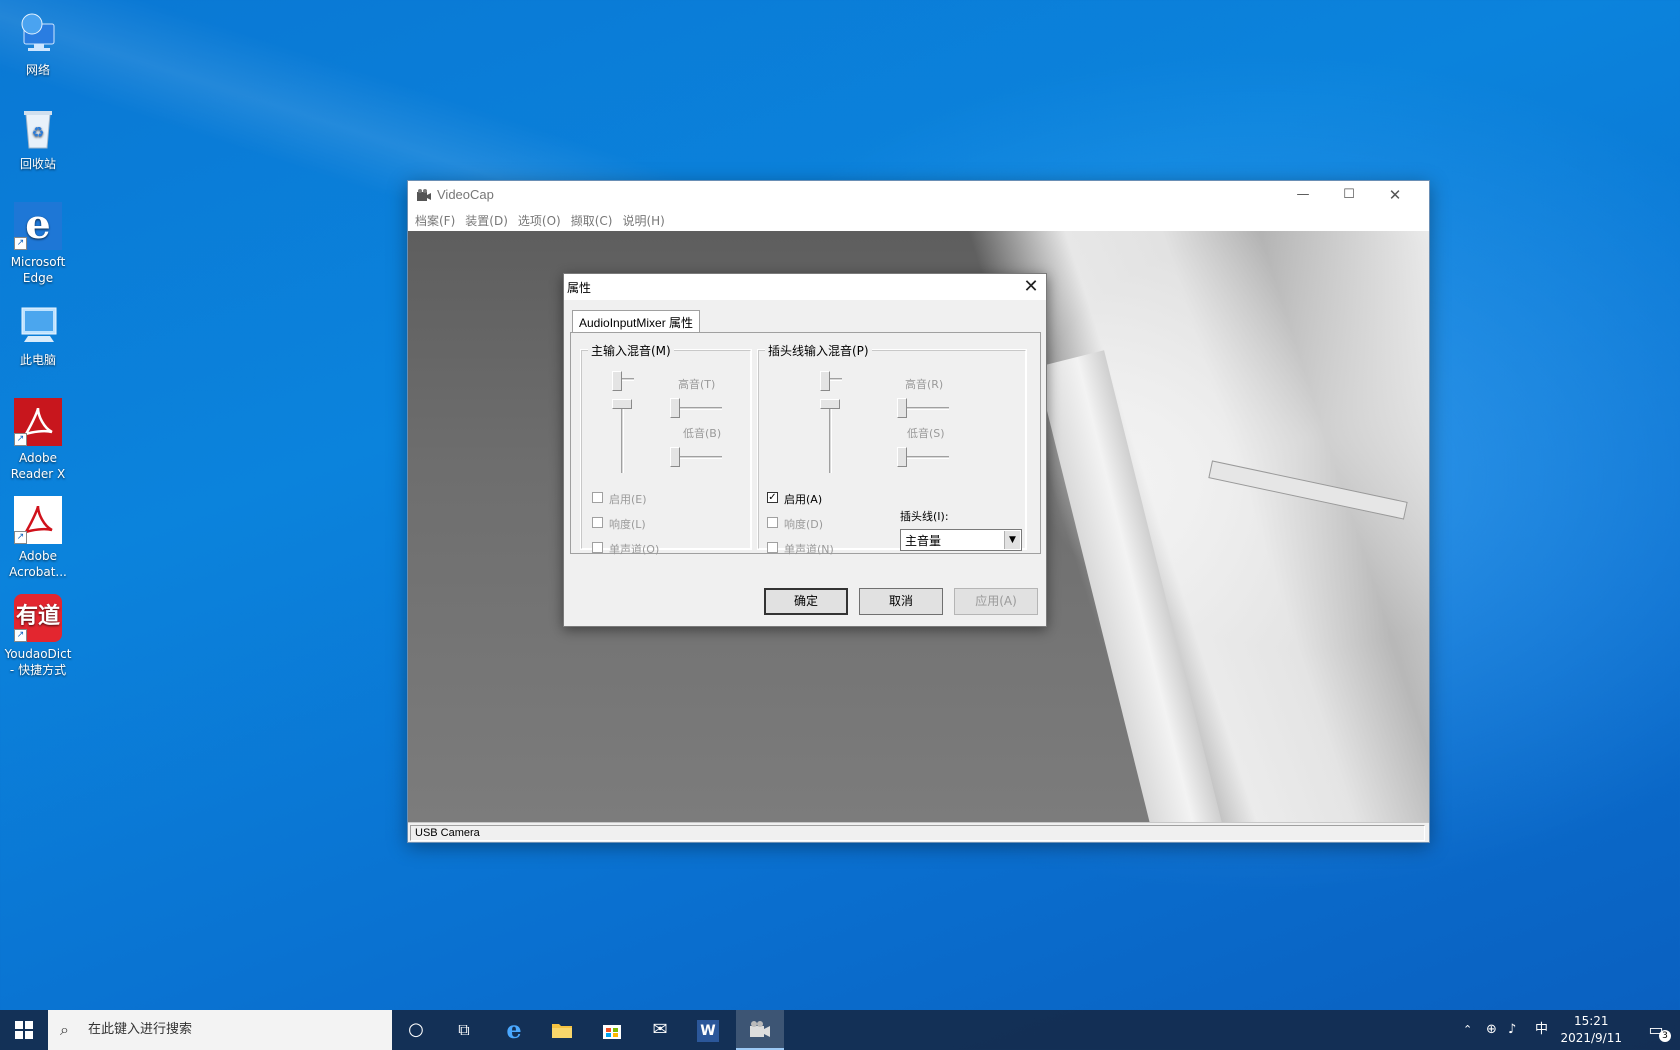 The image size is (1680, 1050). What do you see at coordinates (37, 164) in the screenshot?
I see `desktop-icon-label: 回收站` at bounding box center [37, 164].